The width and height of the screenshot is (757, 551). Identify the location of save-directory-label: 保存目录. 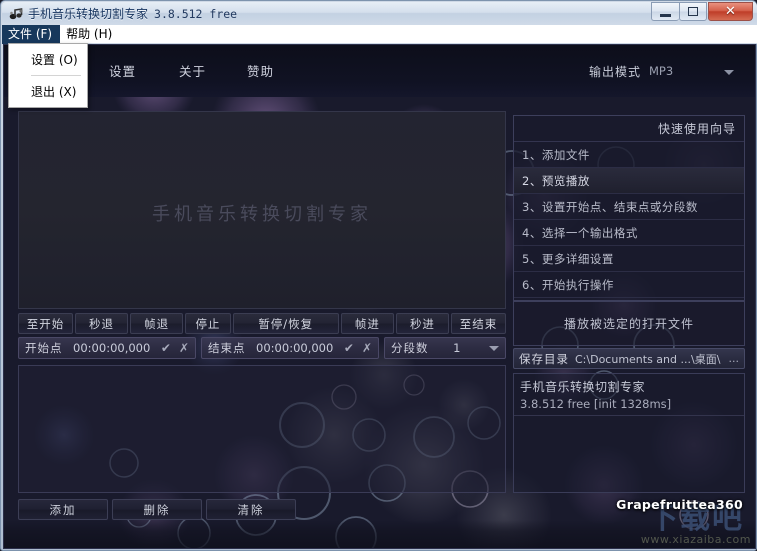
(544, 358).